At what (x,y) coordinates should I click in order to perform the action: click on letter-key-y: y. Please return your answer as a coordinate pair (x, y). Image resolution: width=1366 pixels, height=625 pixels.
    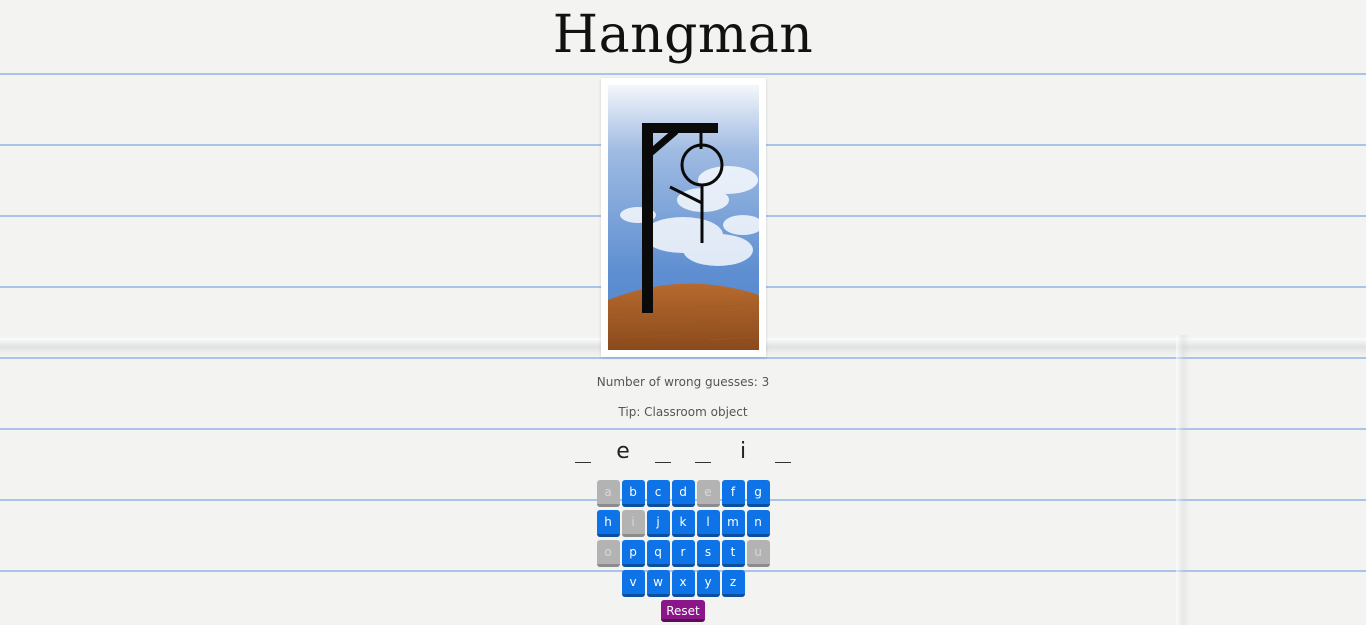
    Looking at the image, I should click on (708, 583).